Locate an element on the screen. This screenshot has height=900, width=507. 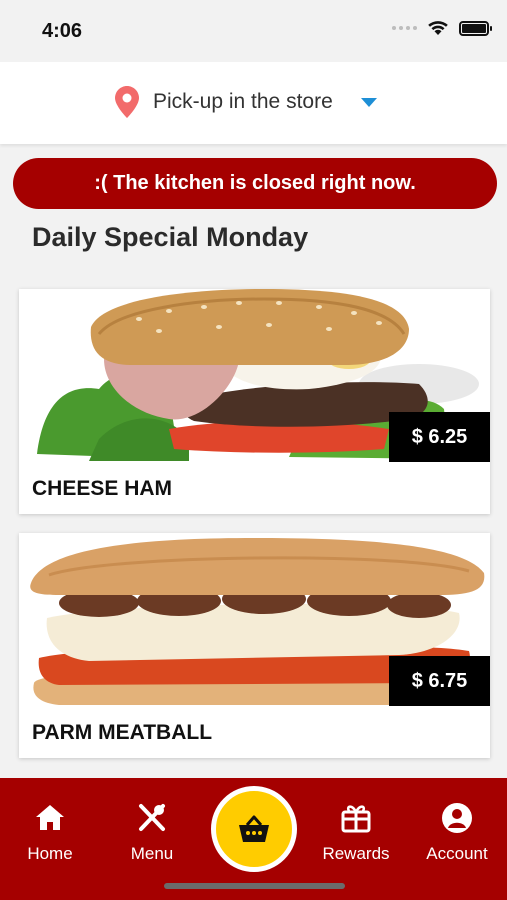
basket-icon is located at coordinates (254, 828).